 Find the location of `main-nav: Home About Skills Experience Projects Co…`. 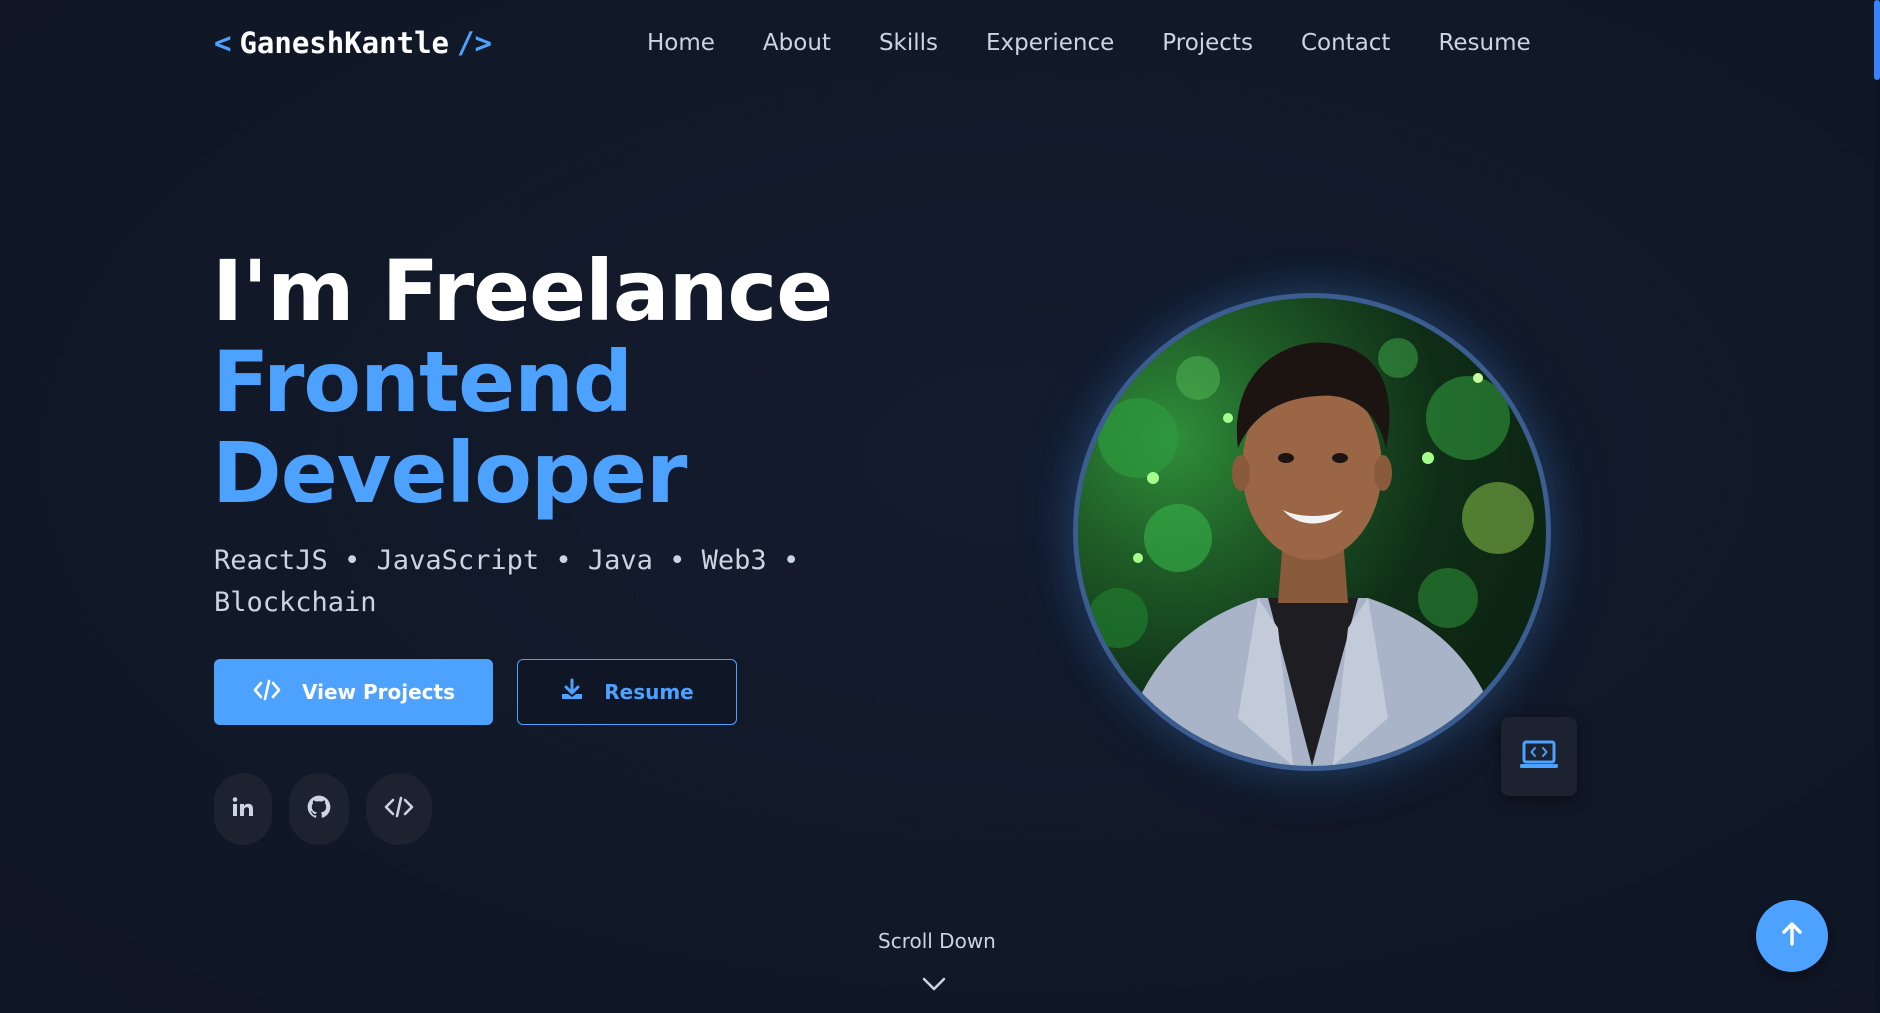

main-nav: Home About Skills Experience Projects Co… is located at coordinates (1089, 43).